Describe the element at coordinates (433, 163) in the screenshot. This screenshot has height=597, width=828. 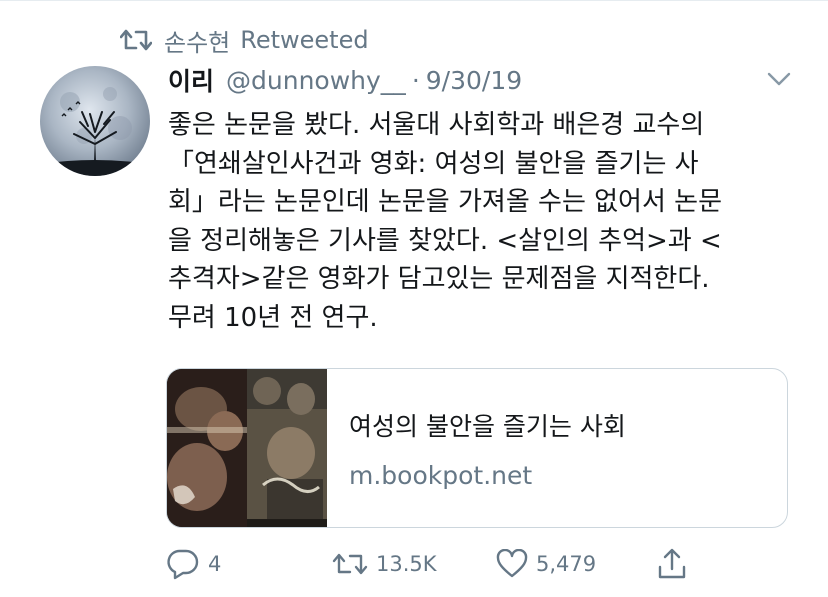
I see `tweet-text-line: 「연쇄살인사건과 영화: 여성의 불안을 즐기는 사` at that location.